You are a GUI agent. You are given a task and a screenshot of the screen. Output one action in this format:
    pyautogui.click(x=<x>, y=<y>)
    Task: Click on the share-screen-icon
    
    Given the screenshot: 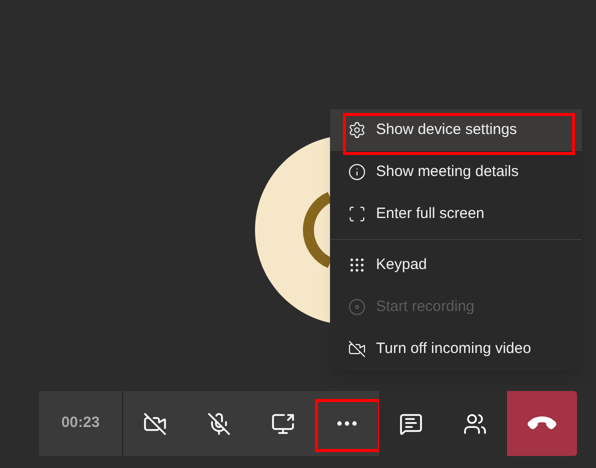 What is the action you would take?
    pyautogui.click(x=283, y=424)
    